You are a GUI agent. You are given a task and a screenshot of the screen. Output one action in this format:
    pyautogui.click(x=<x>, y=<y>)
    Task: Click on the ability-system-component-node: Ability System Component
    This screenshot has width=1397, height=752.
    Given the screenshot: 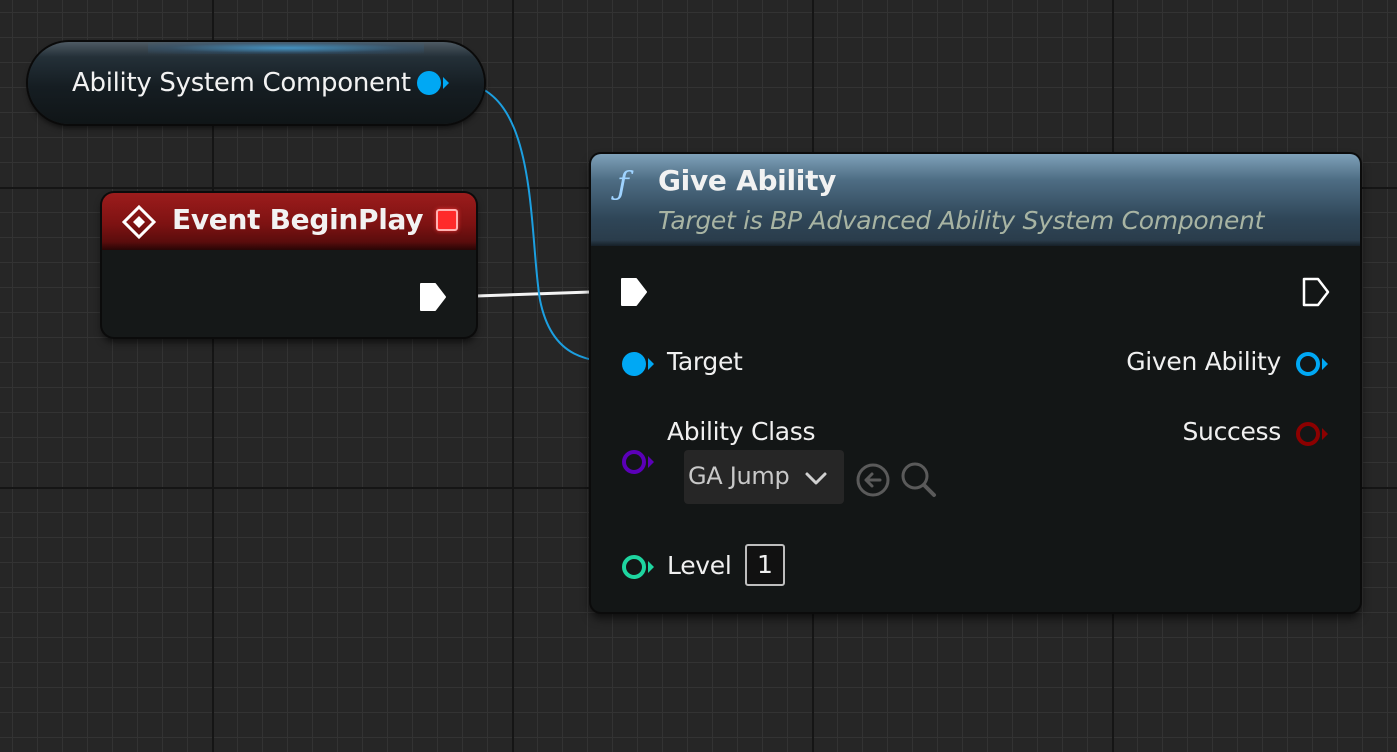 What is the action you would take?
    pyautogui.click(x=256, y=83)
    